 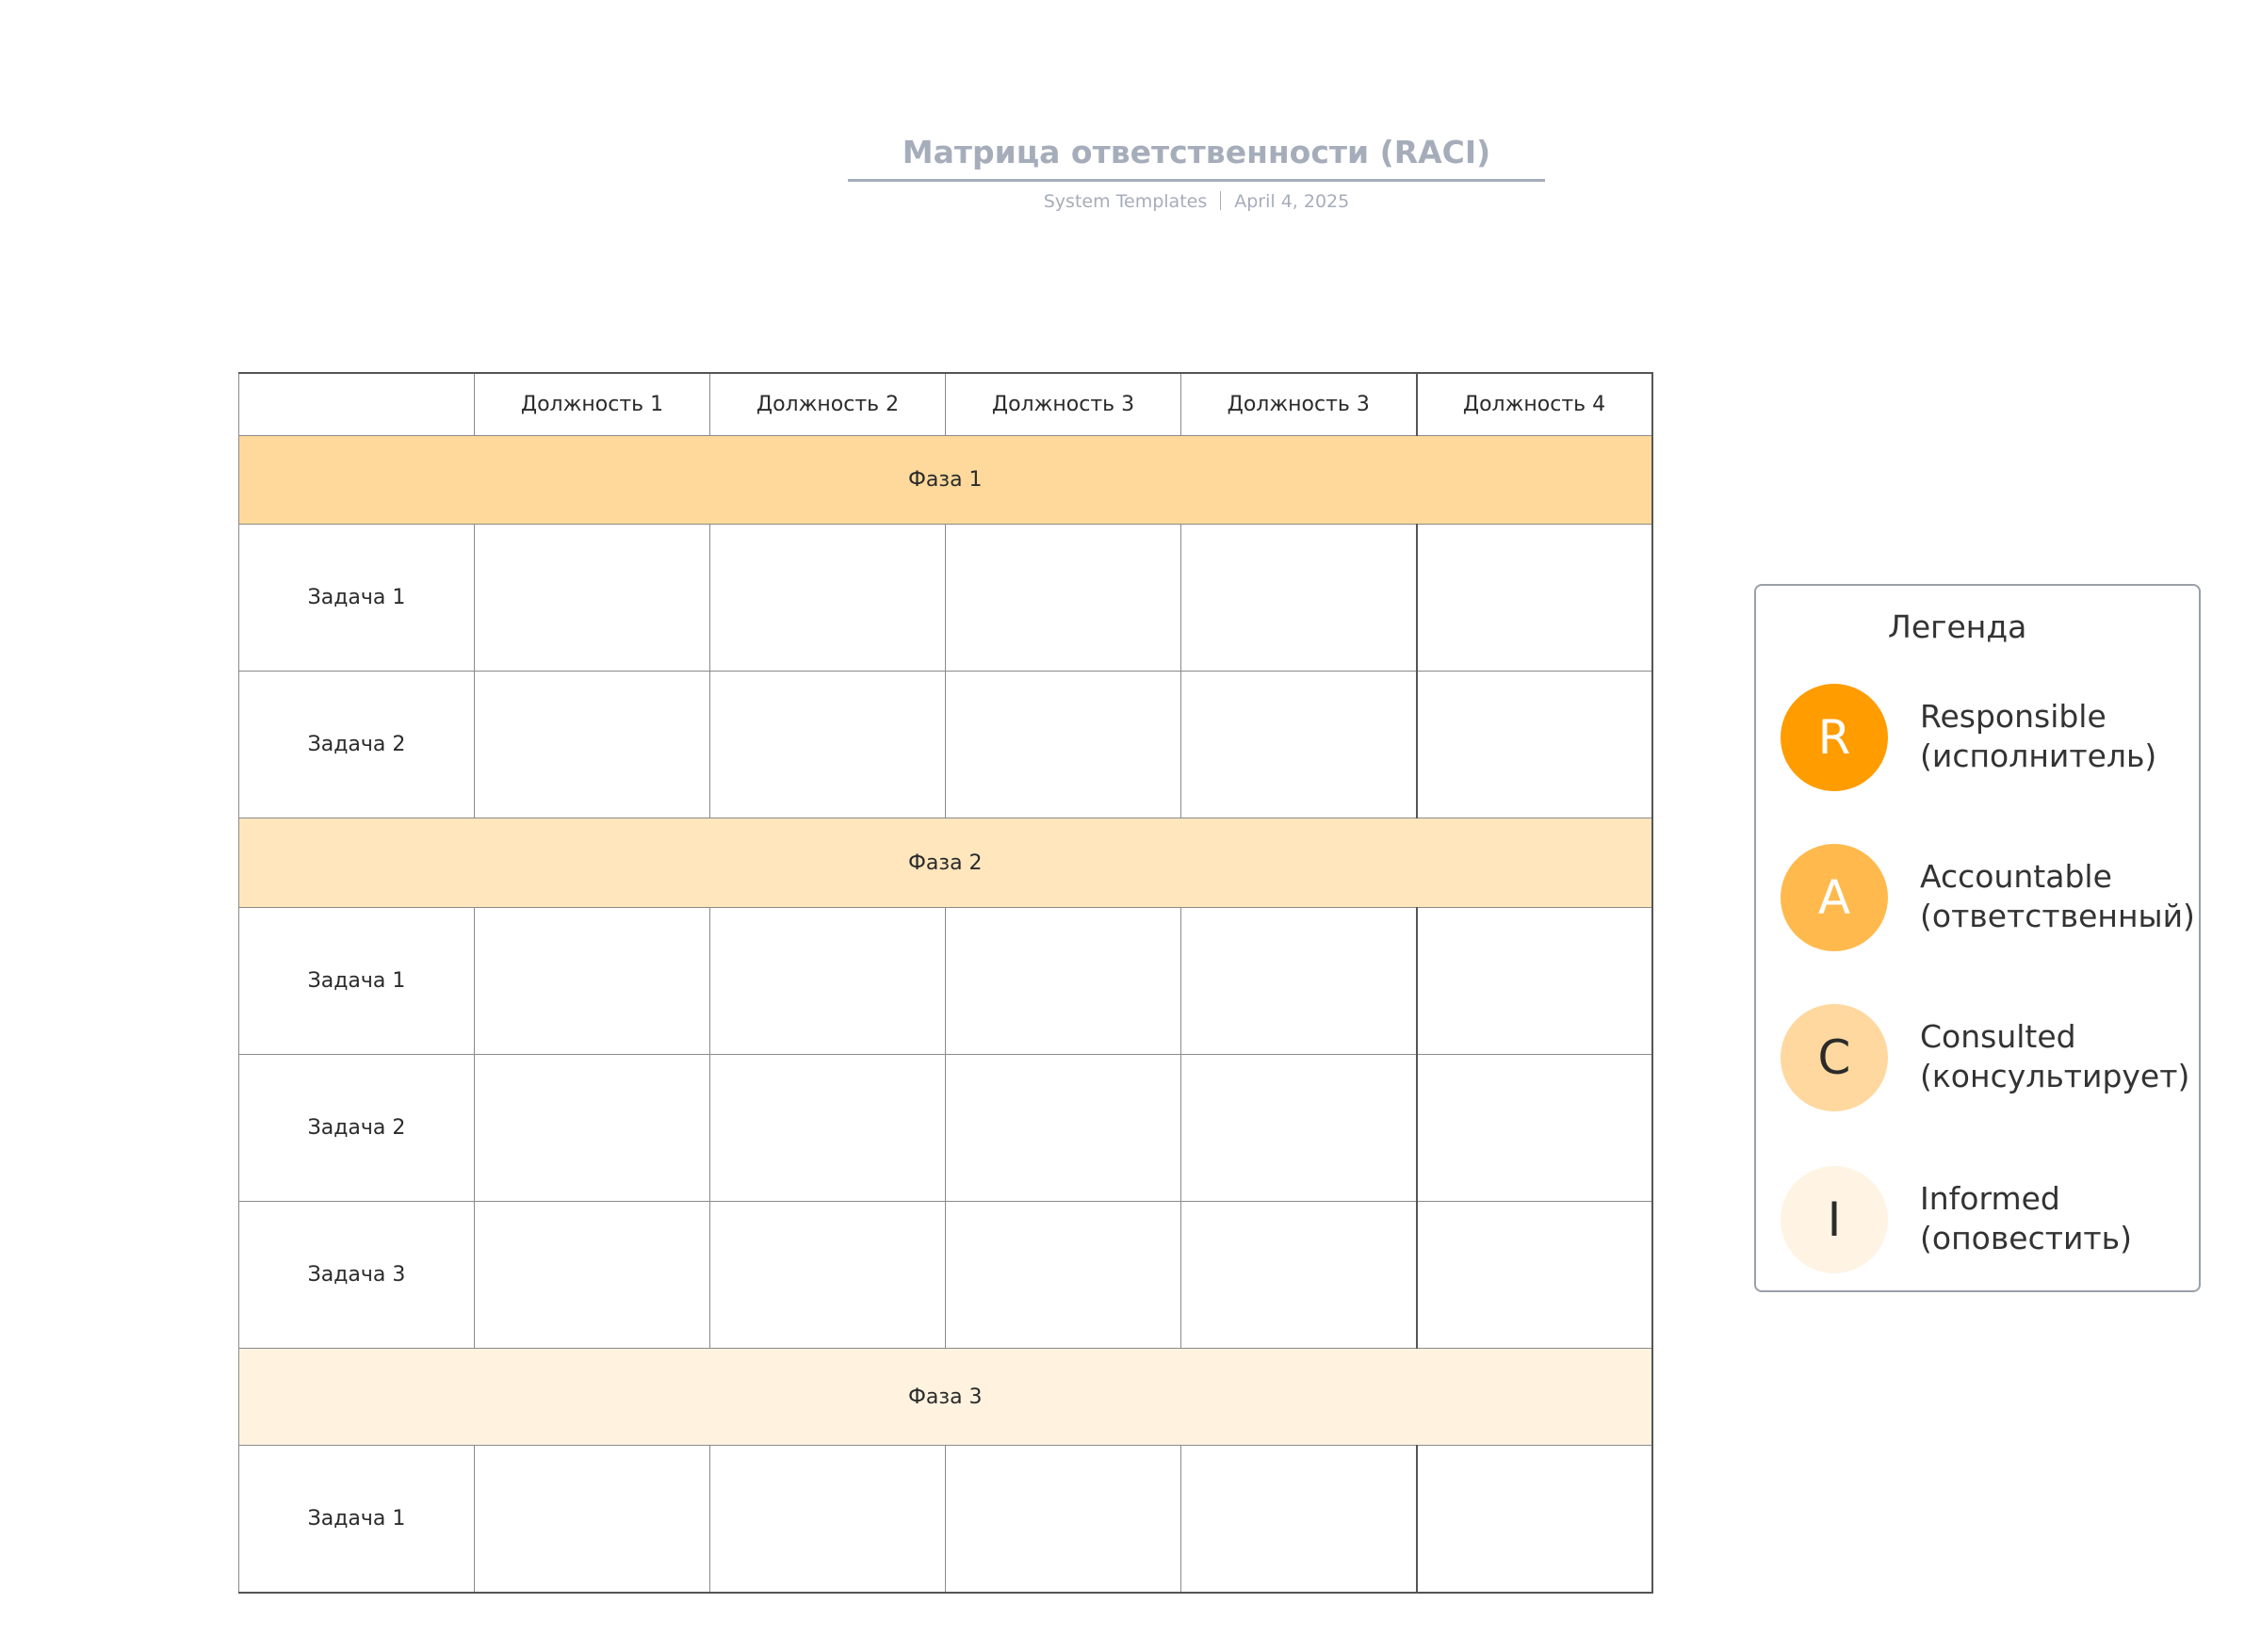 I want to click on legend-text: Consulted (консультирует), so click(x=2054, y=1057).